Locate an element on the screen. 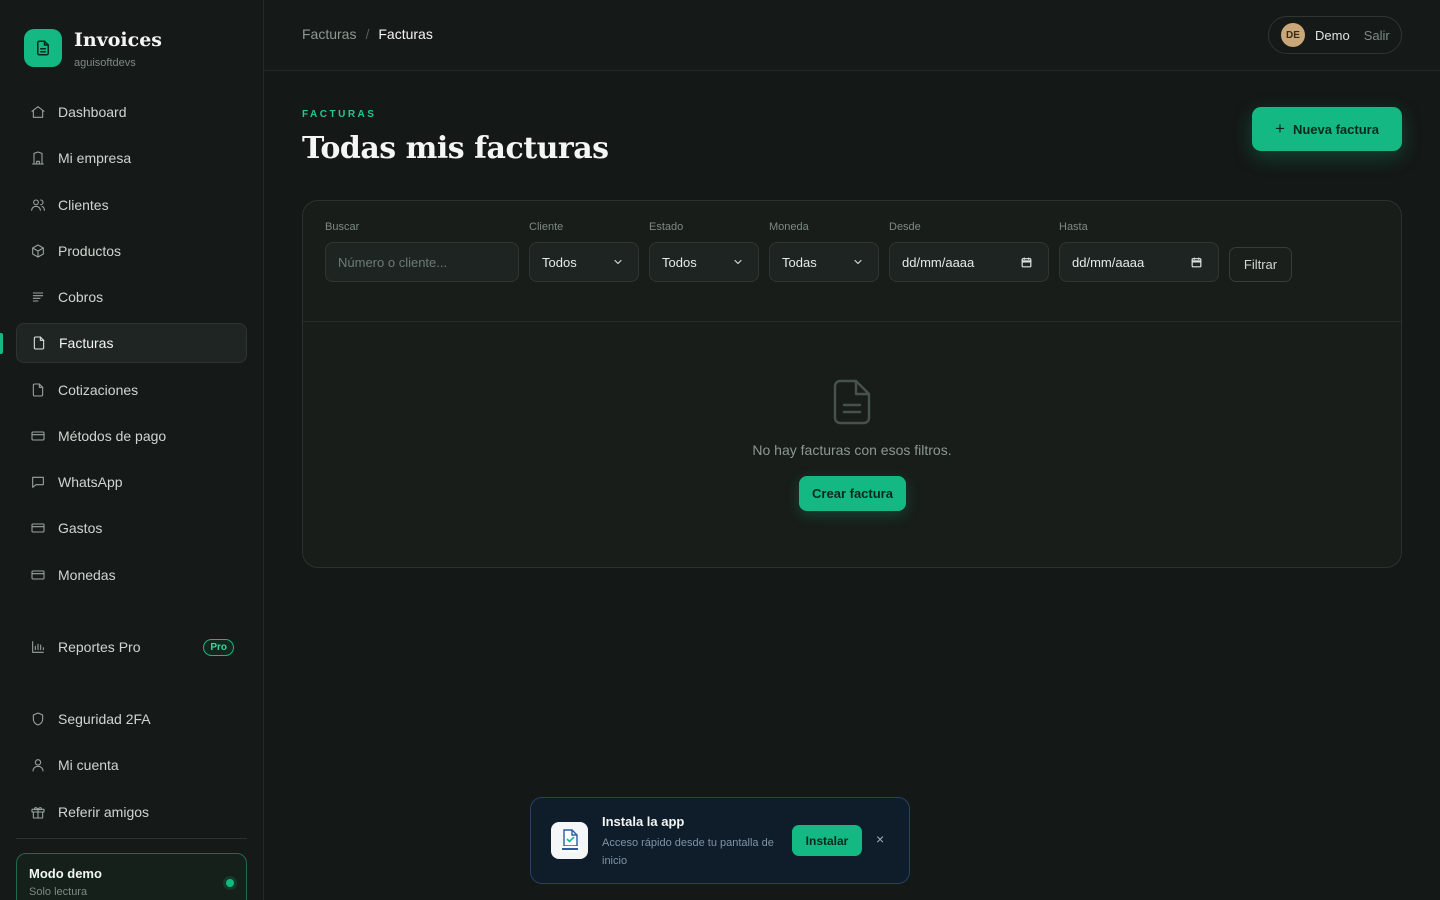 Image resolution: width=1440 pixels, height=900 pixels. sidebar-divider is located at coordinates (131, 838).